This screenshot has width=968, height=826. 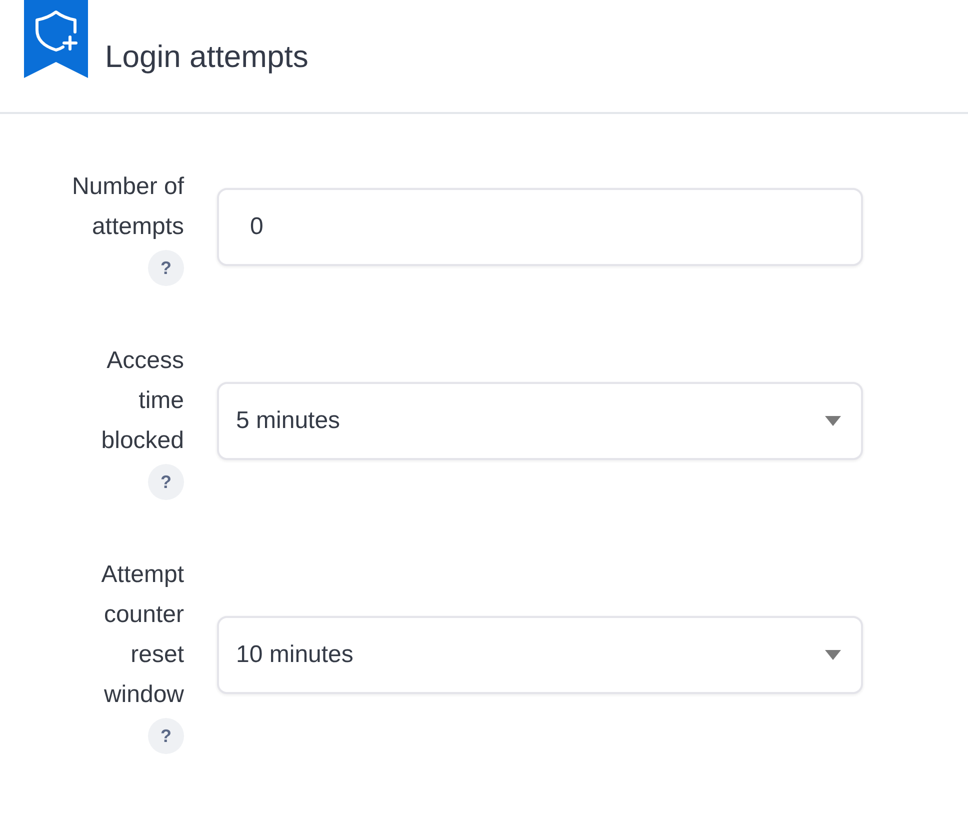 I want to click on field-label: Attempt counter reset window, so click(x=142, y=635).